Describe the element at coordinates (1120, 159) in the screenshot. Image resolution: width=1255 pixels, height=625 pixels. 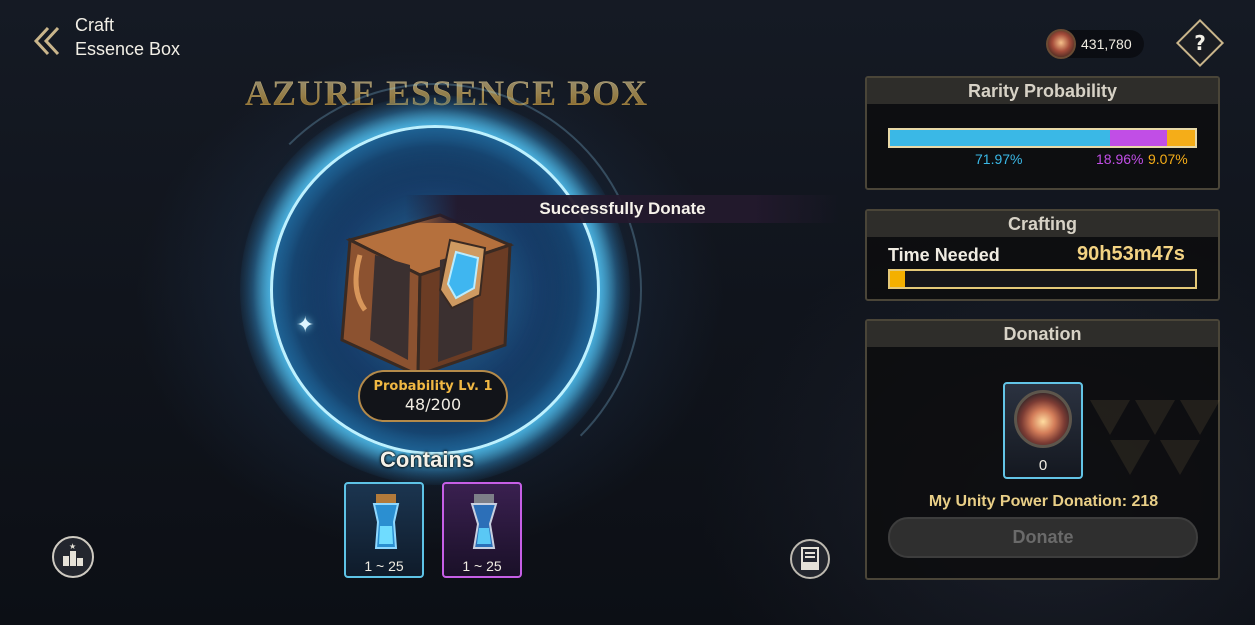
I see `rarity-pct-epic: 18.96%` at that location.